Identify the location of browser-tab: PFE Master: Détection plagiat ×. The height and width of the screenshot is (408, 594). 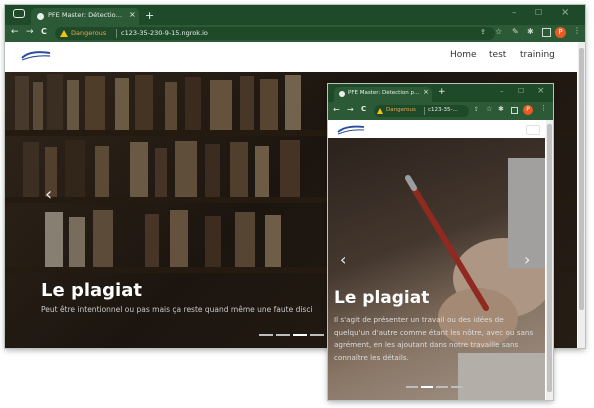
(383, 94).